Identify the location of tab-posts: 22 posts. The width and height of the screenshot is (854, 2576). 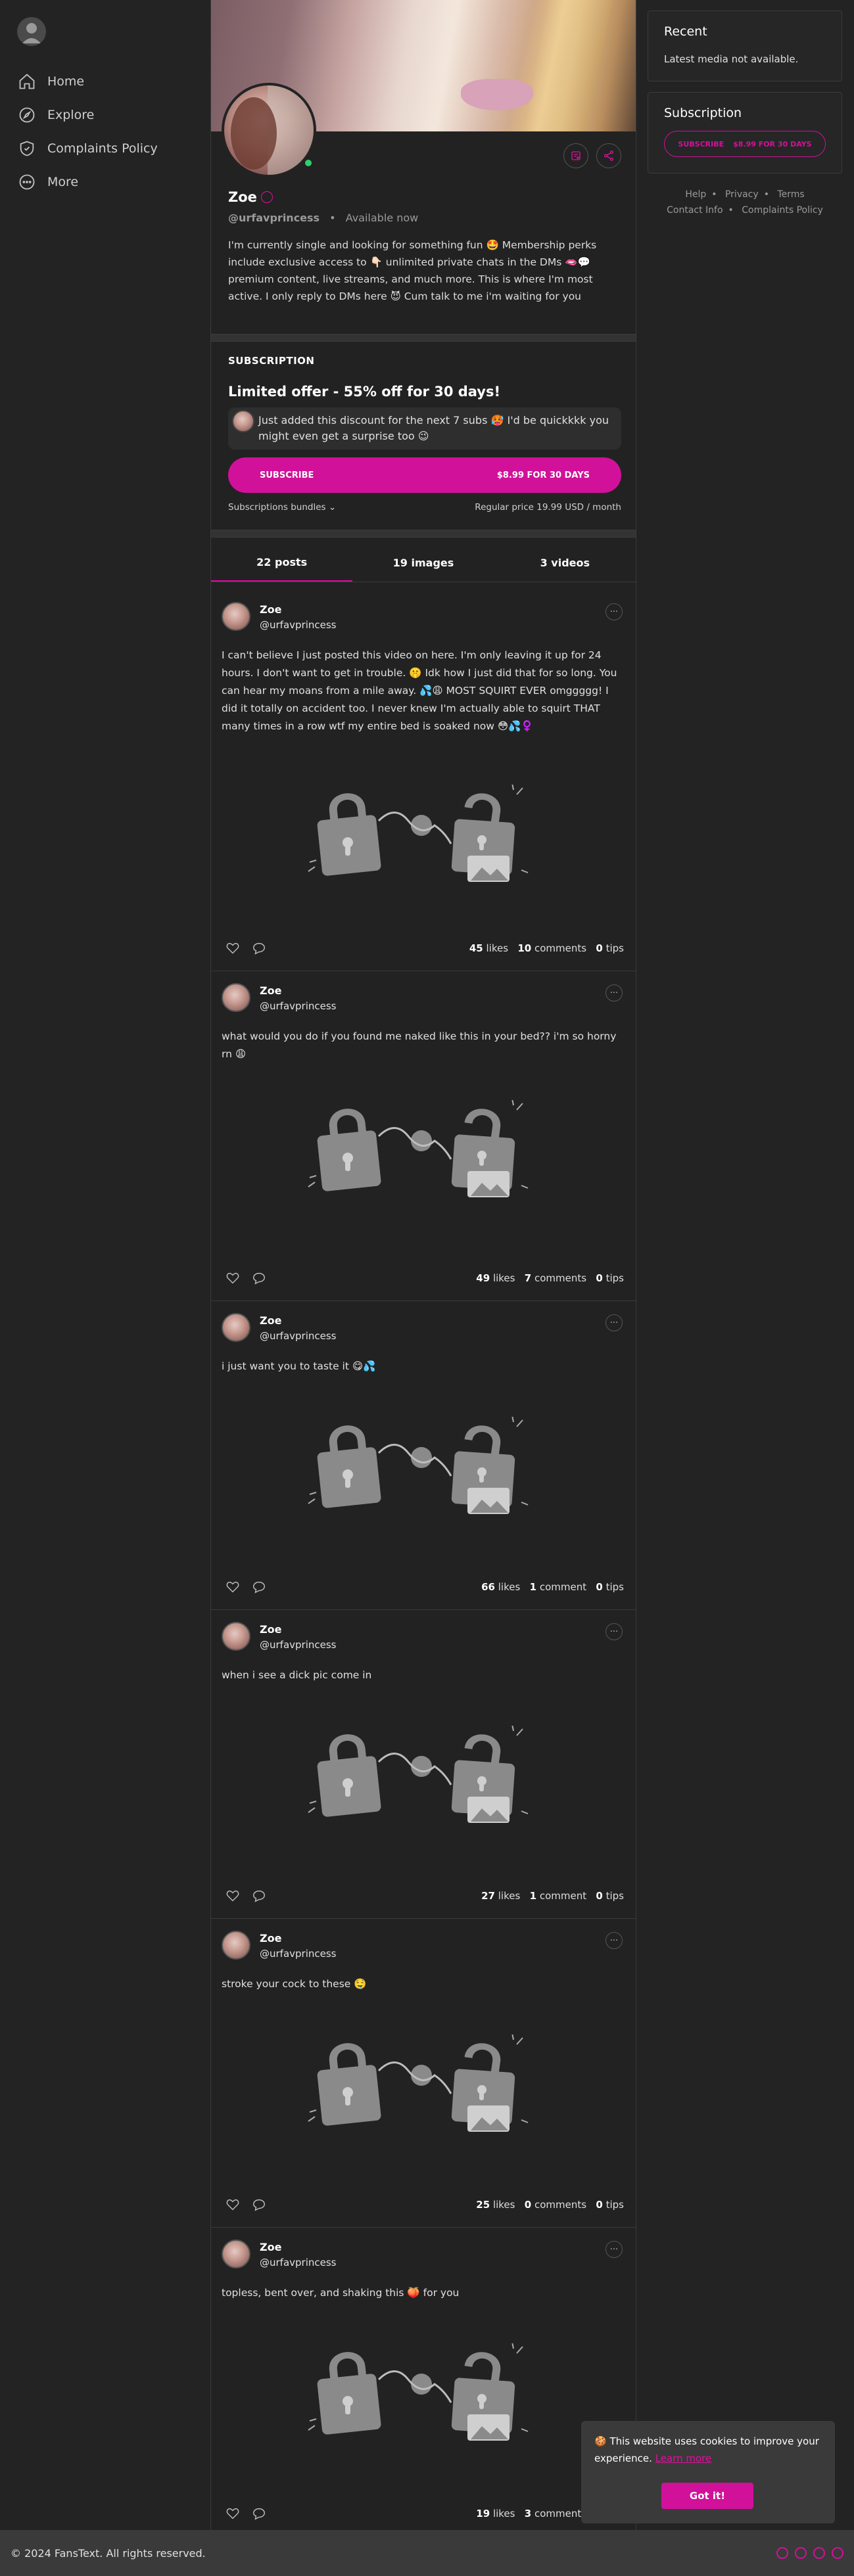
(282, 563).